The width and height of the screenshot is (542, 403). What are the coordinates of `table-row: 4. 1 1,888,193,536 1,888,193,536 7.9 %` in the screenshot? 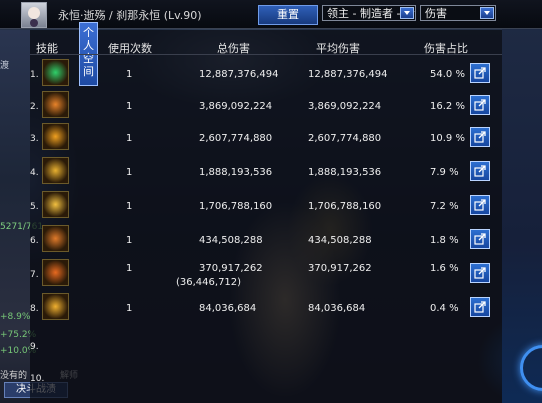 It's located at (271, 172).